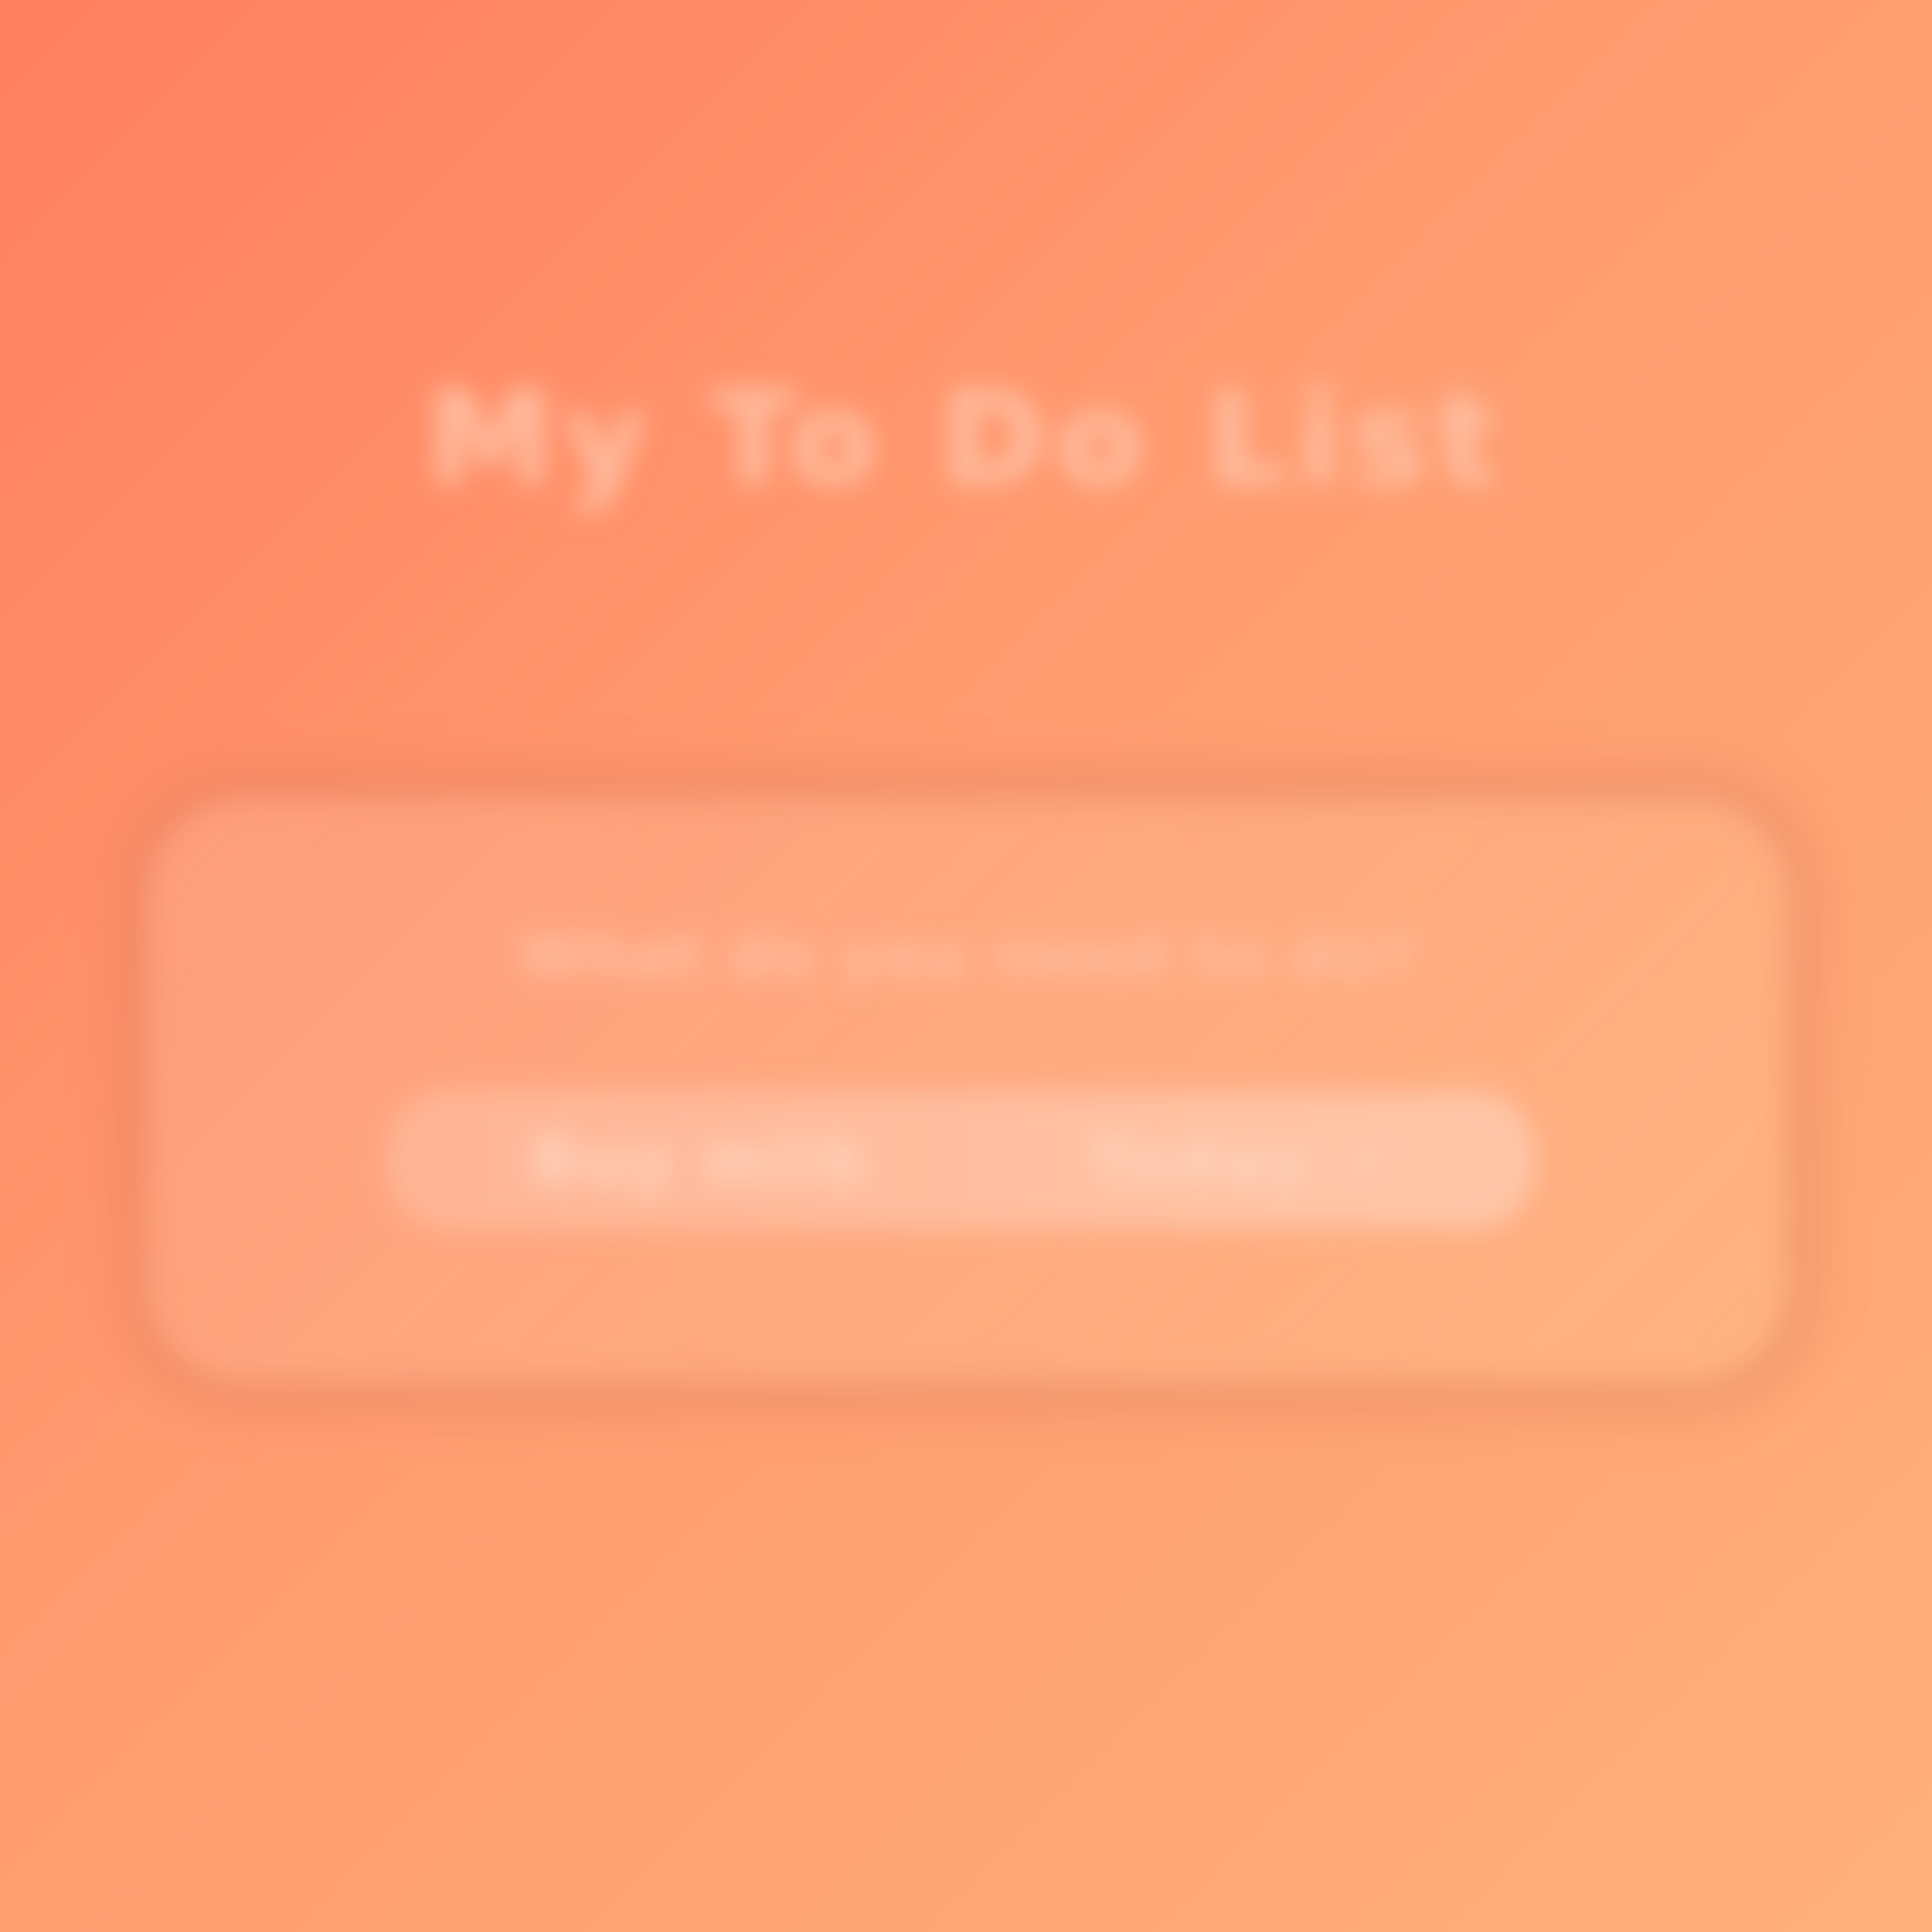 This screenshot has width=1932, height=1932. I want to click on task-item: Buy milk Today ✓, so click(961, 1160).